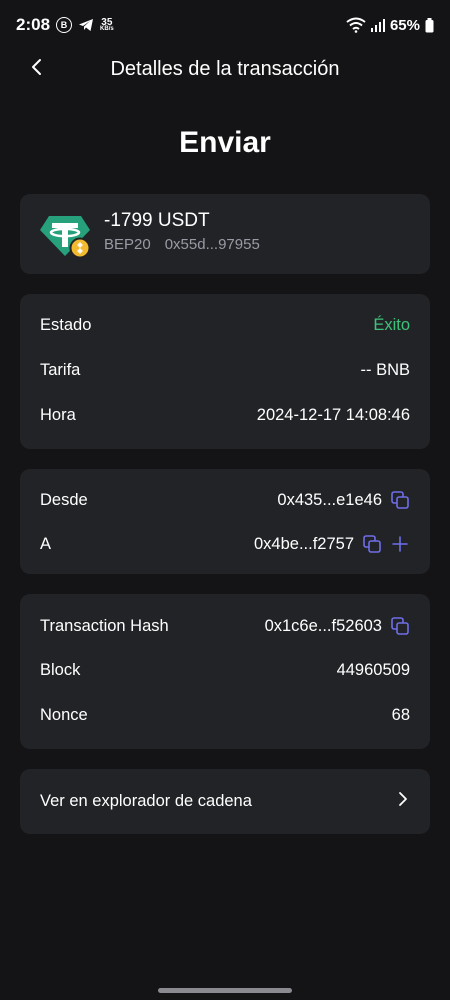  Describe the element at coordinates (80, 248) in the screenshot. I see `bnb-badge-icon` at that location.